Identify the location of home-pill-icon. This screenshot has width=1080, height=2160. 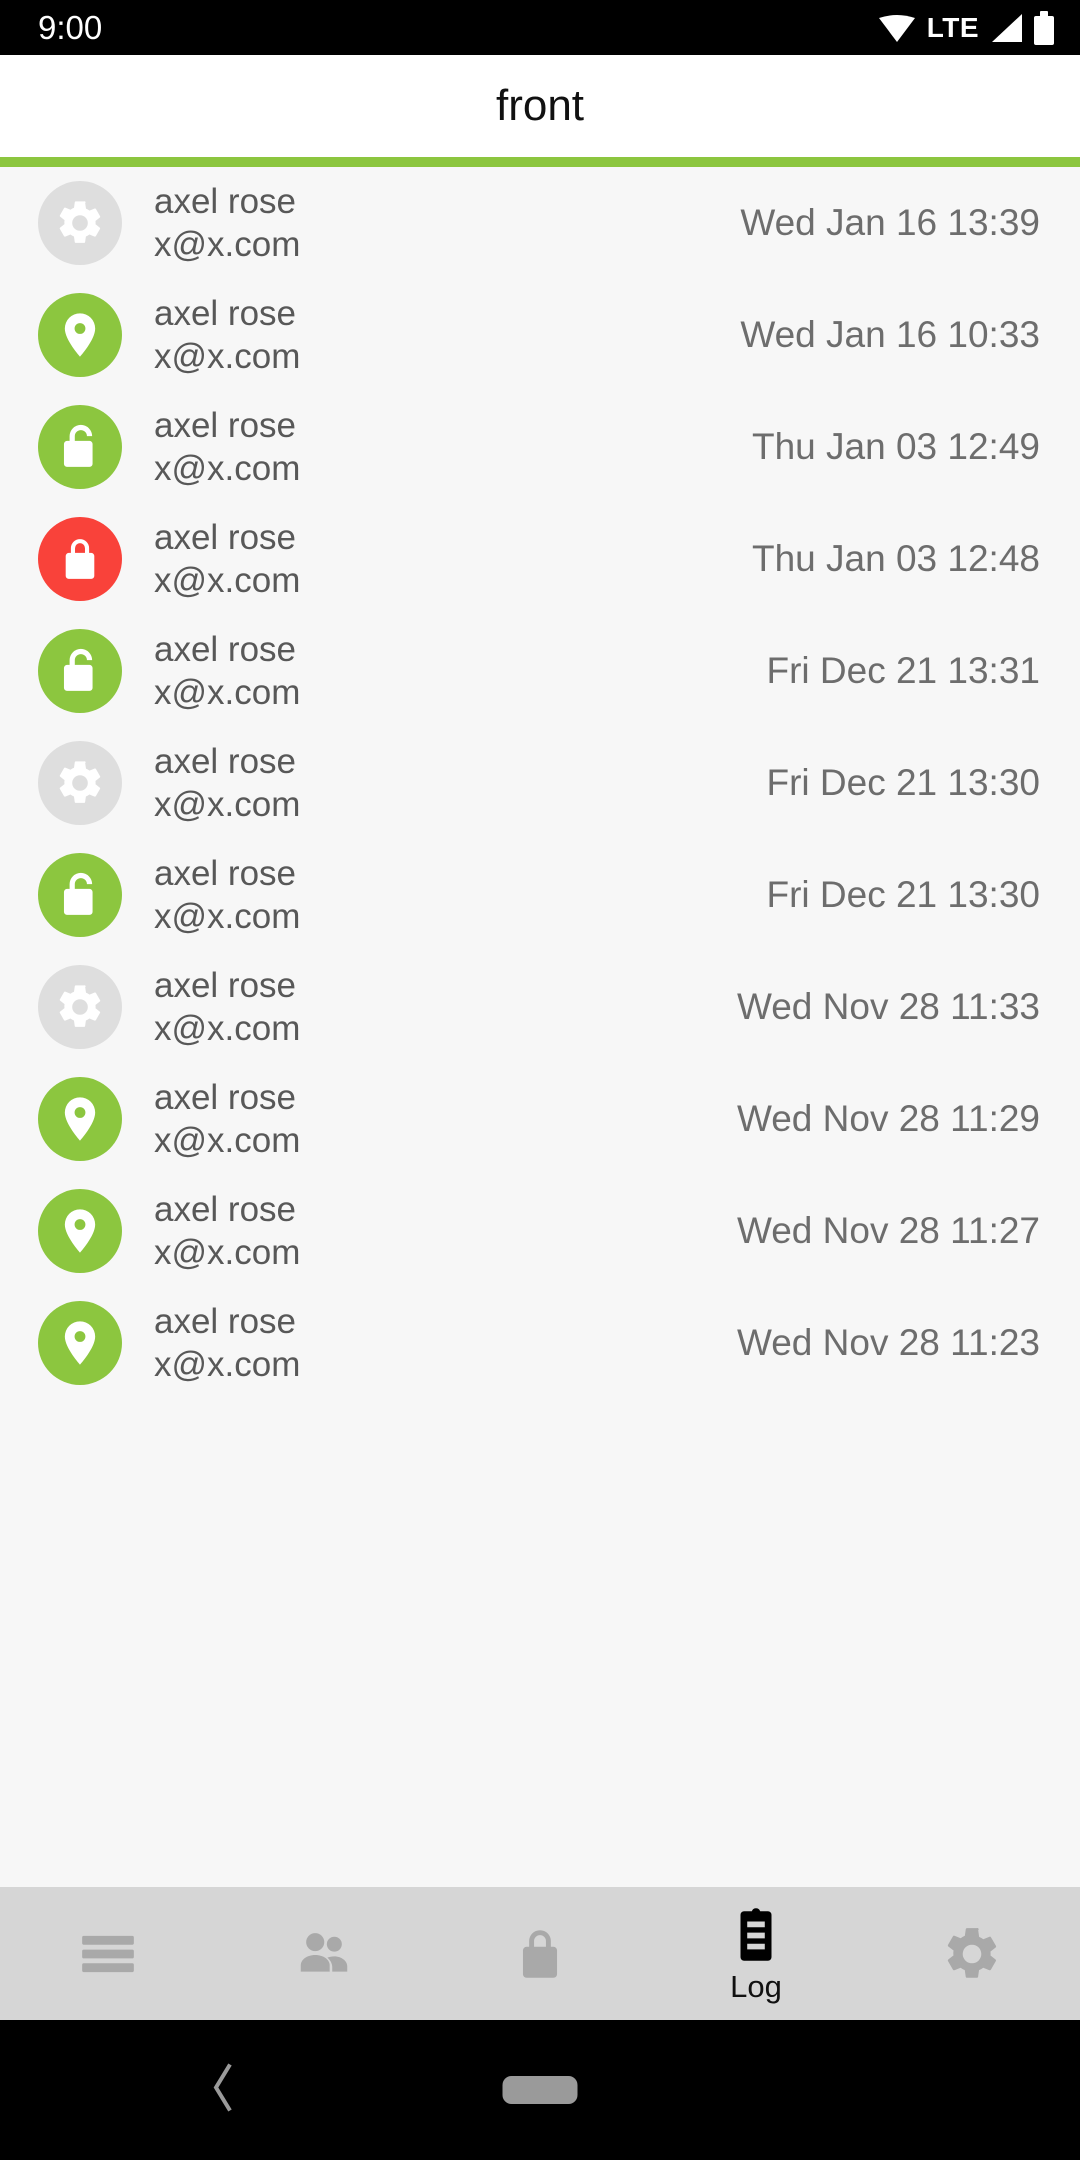
(540, 2090).